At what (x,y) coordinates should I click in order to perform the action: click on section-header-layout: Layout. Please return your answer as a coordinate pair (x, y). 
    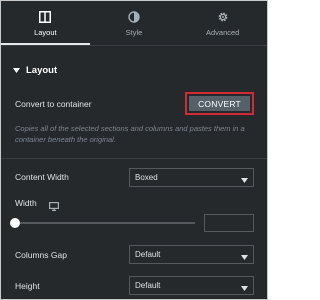
    Looking at the image, I should click on (35, 70).